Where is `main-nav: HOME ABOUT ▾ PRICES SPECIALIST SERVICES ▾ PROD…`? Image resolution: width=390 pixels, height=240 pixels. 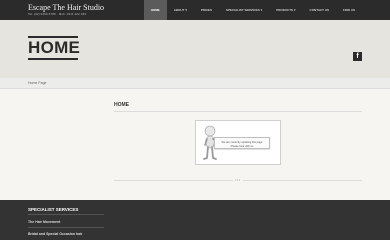 main-nav: HOME ABOUT ▾ PRICES SPECIALIST SERVICES ▾ PROD… is located at coordinates (252, 10).